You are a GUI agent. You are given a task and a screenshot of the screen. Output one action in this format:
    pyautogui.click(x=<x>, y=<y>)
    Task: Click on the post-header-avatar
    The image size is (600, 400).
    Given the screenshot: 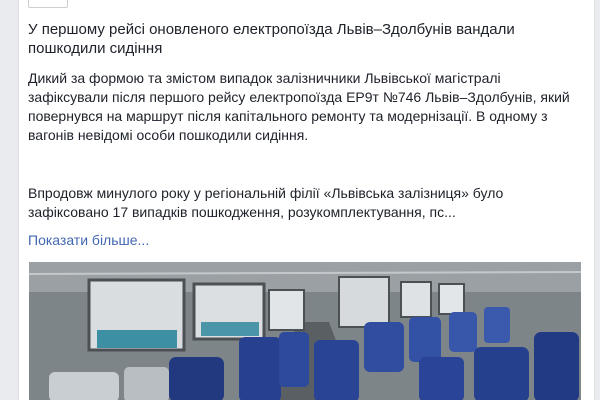 What is the action you would take?
    pyautogui.click(x=48, y=4)
    